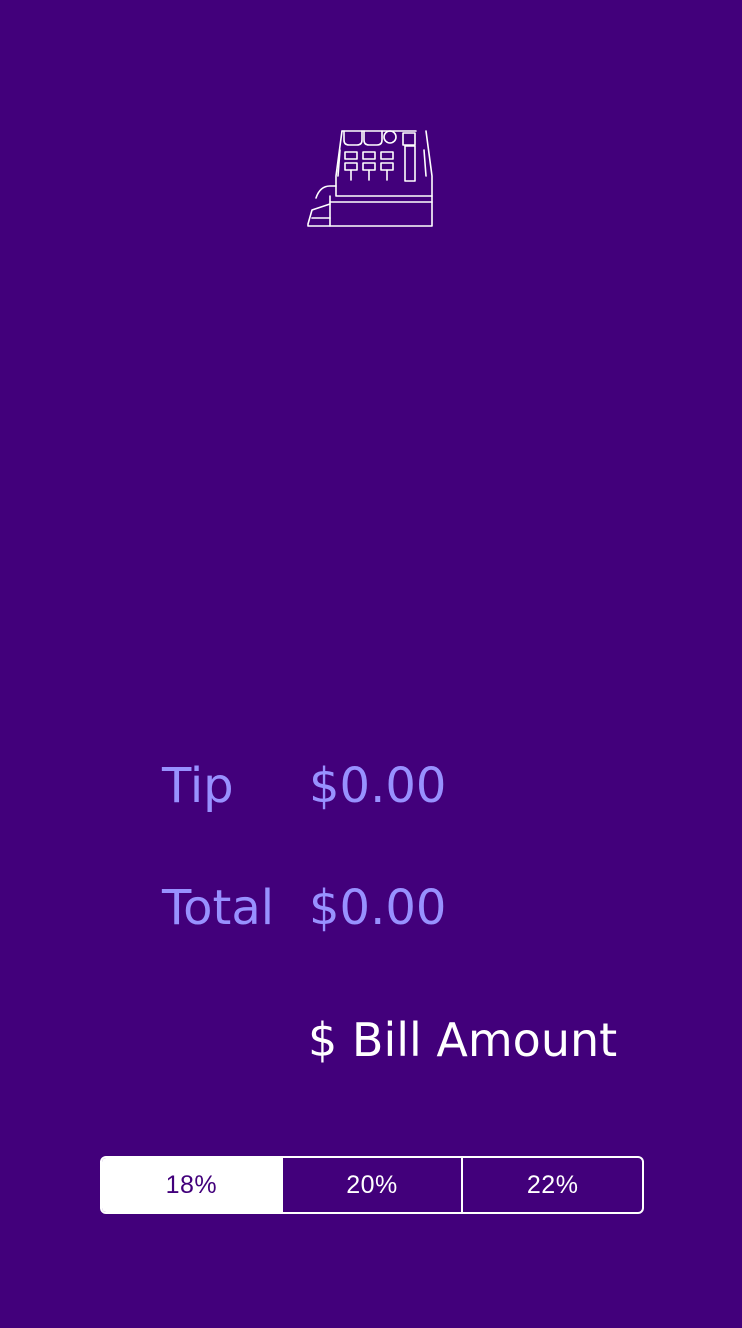  What do you see at coordinates (473, 1040) in the screenshot?
I see `bill-amount-input` at bounding box center [473, 1040].